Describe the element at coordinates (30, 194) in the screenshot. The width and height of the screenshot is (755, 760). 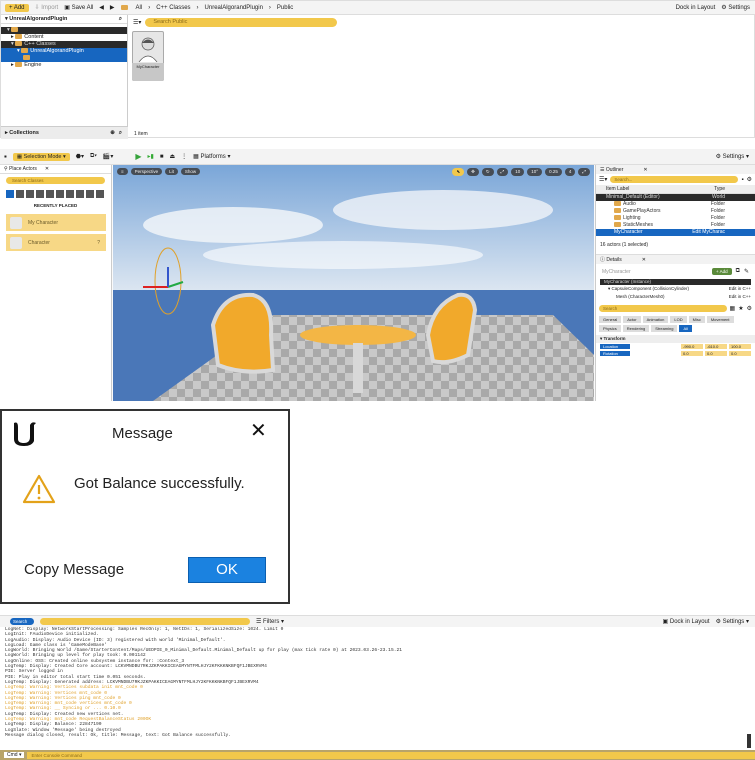
I see `lights-category-icon` at that location.